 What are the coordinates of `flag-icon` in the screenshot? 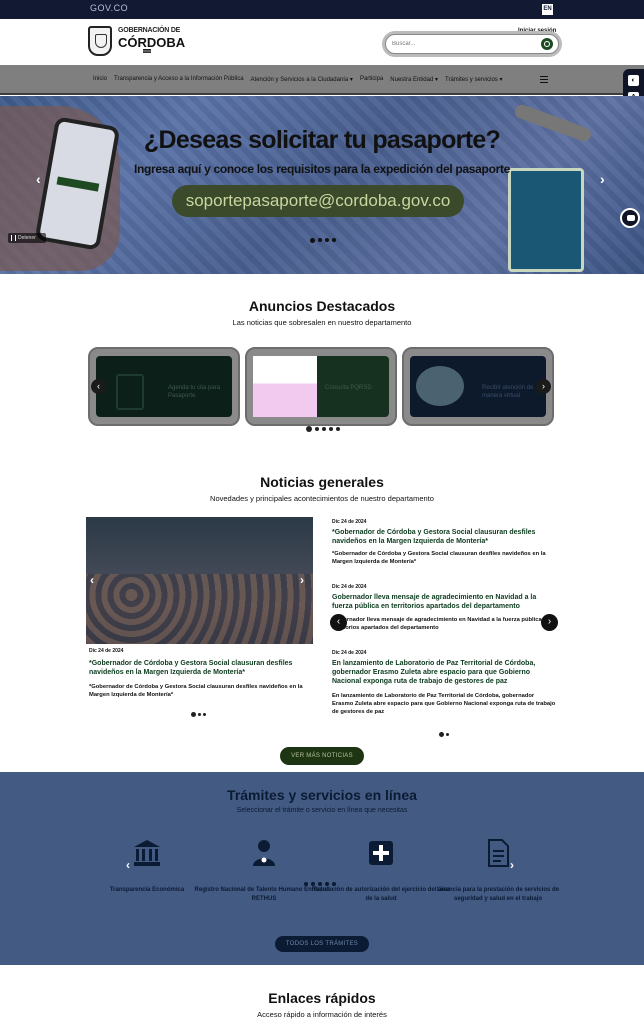 It's located at (147, 51).